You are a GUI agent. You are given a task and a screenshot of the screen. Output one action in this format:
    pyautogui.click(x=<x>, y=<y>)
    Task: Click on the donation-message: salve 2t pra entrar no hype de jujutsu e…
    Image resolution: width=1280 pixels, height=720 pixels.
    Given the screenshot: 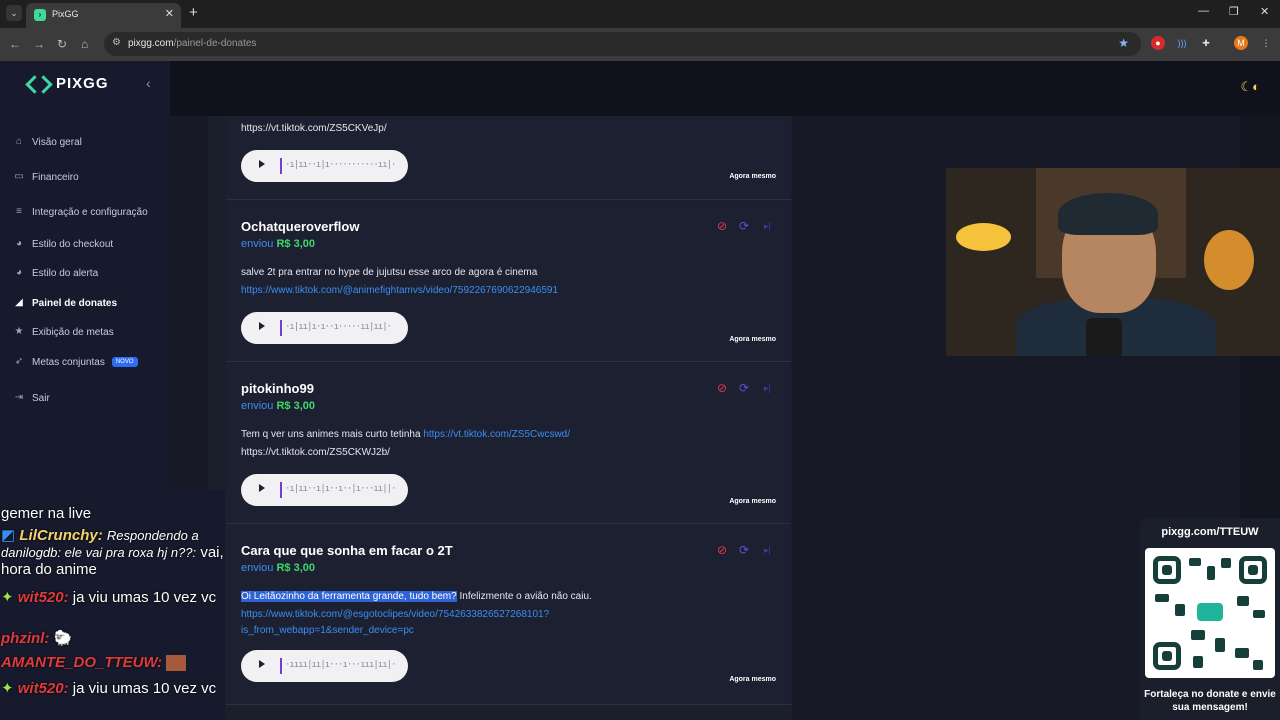 What is the action you would take?
    pyautogui.click(x=441, y=282)
    